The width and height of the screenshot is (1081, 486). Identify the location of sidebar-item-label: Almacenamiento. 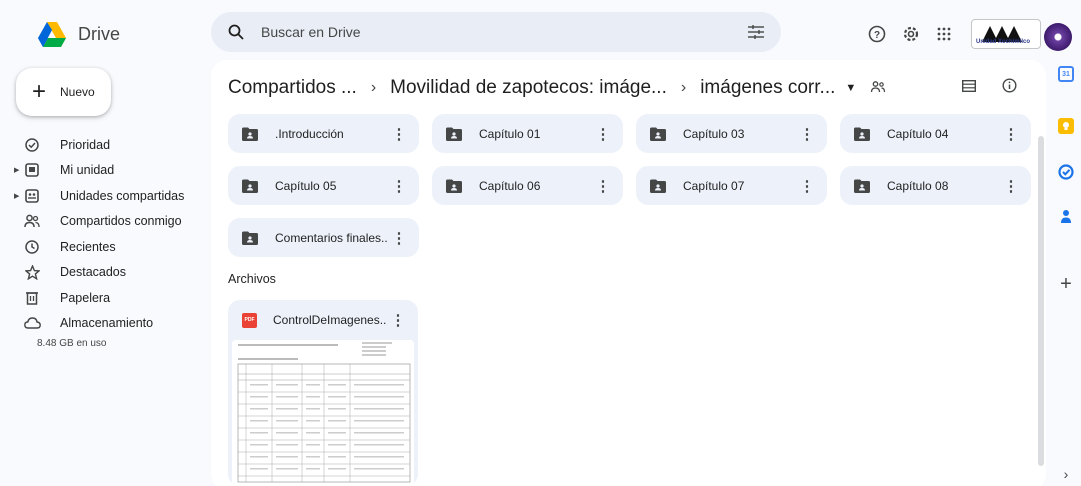
(107, 323).